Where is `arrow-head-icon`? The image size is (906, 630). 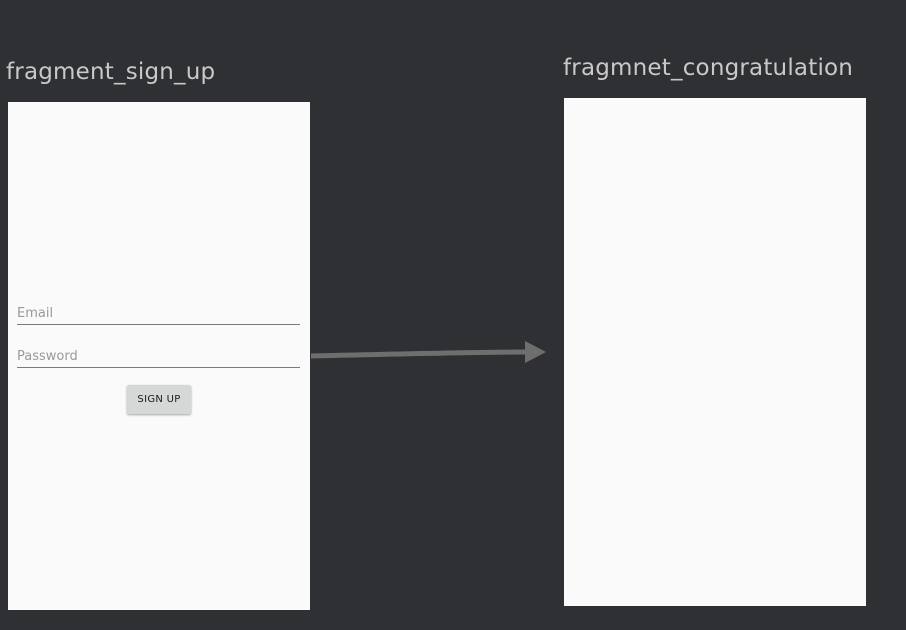
arrow-head-icon is located at coordinates (535, 352).